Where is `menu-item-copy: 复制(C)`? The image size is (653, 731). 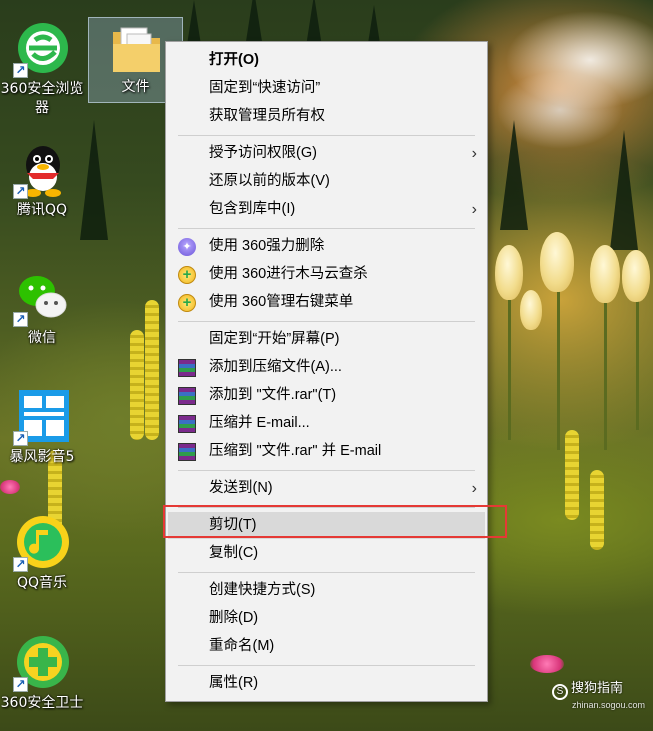 menu-item-copy: 复制(C) is located at coordinates (326, 553).